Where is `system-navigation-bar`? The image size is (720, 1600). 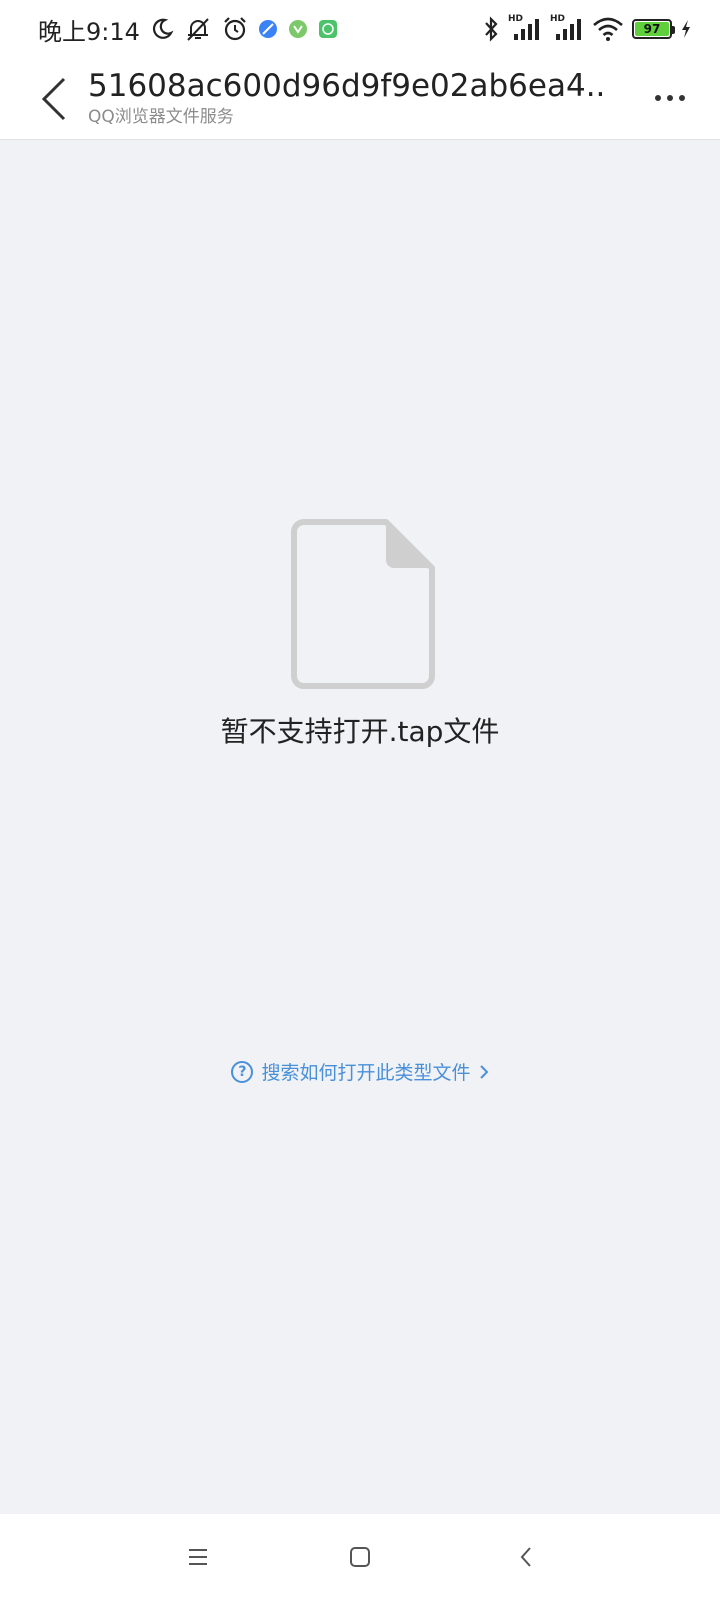 system-navigation-bar is located at coordinates (360, 1557).